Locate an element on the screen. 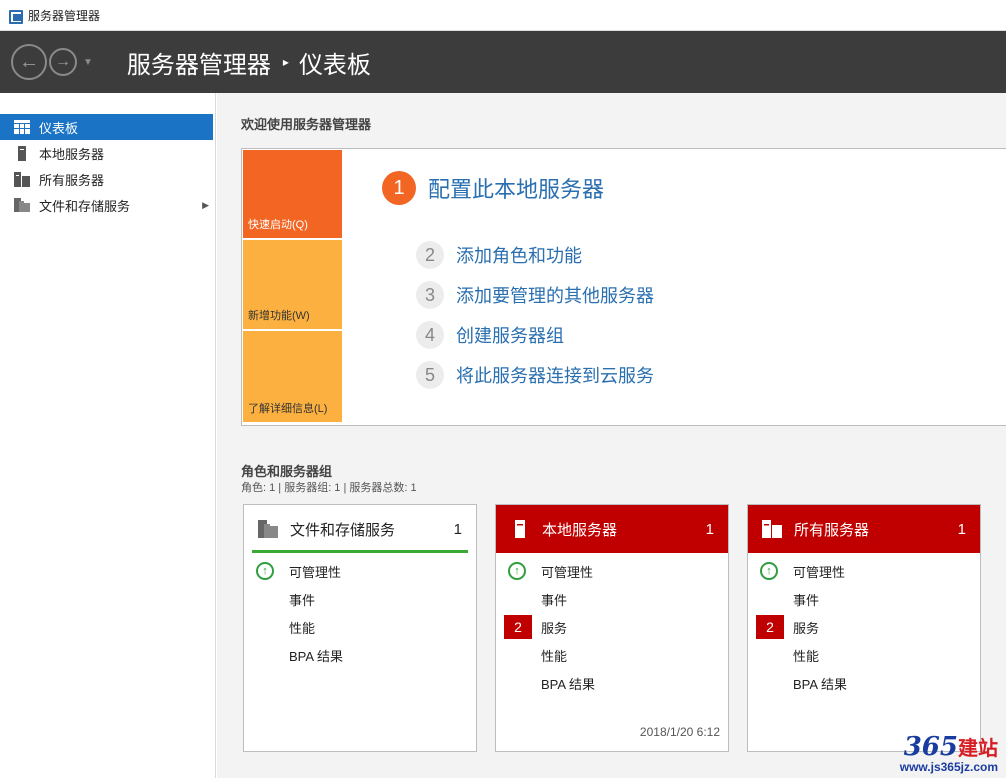  step-number: 1 is located at coordinates (399, 188).